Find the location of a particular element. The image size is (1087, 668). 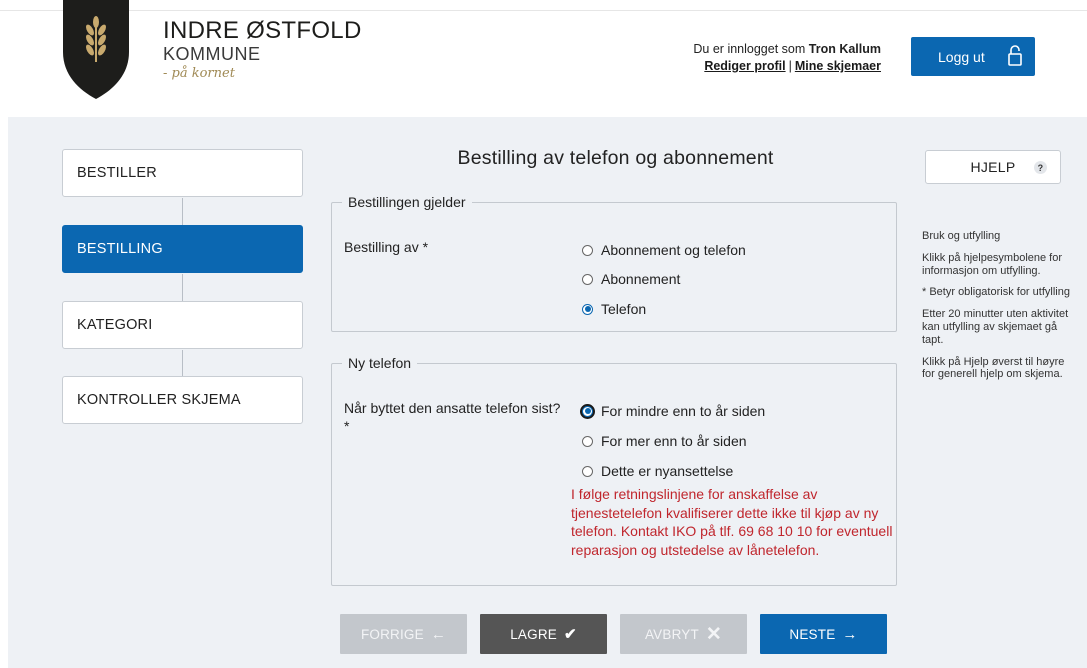

save-button: LAGRE ✔ is located at coordinates (543, 634).